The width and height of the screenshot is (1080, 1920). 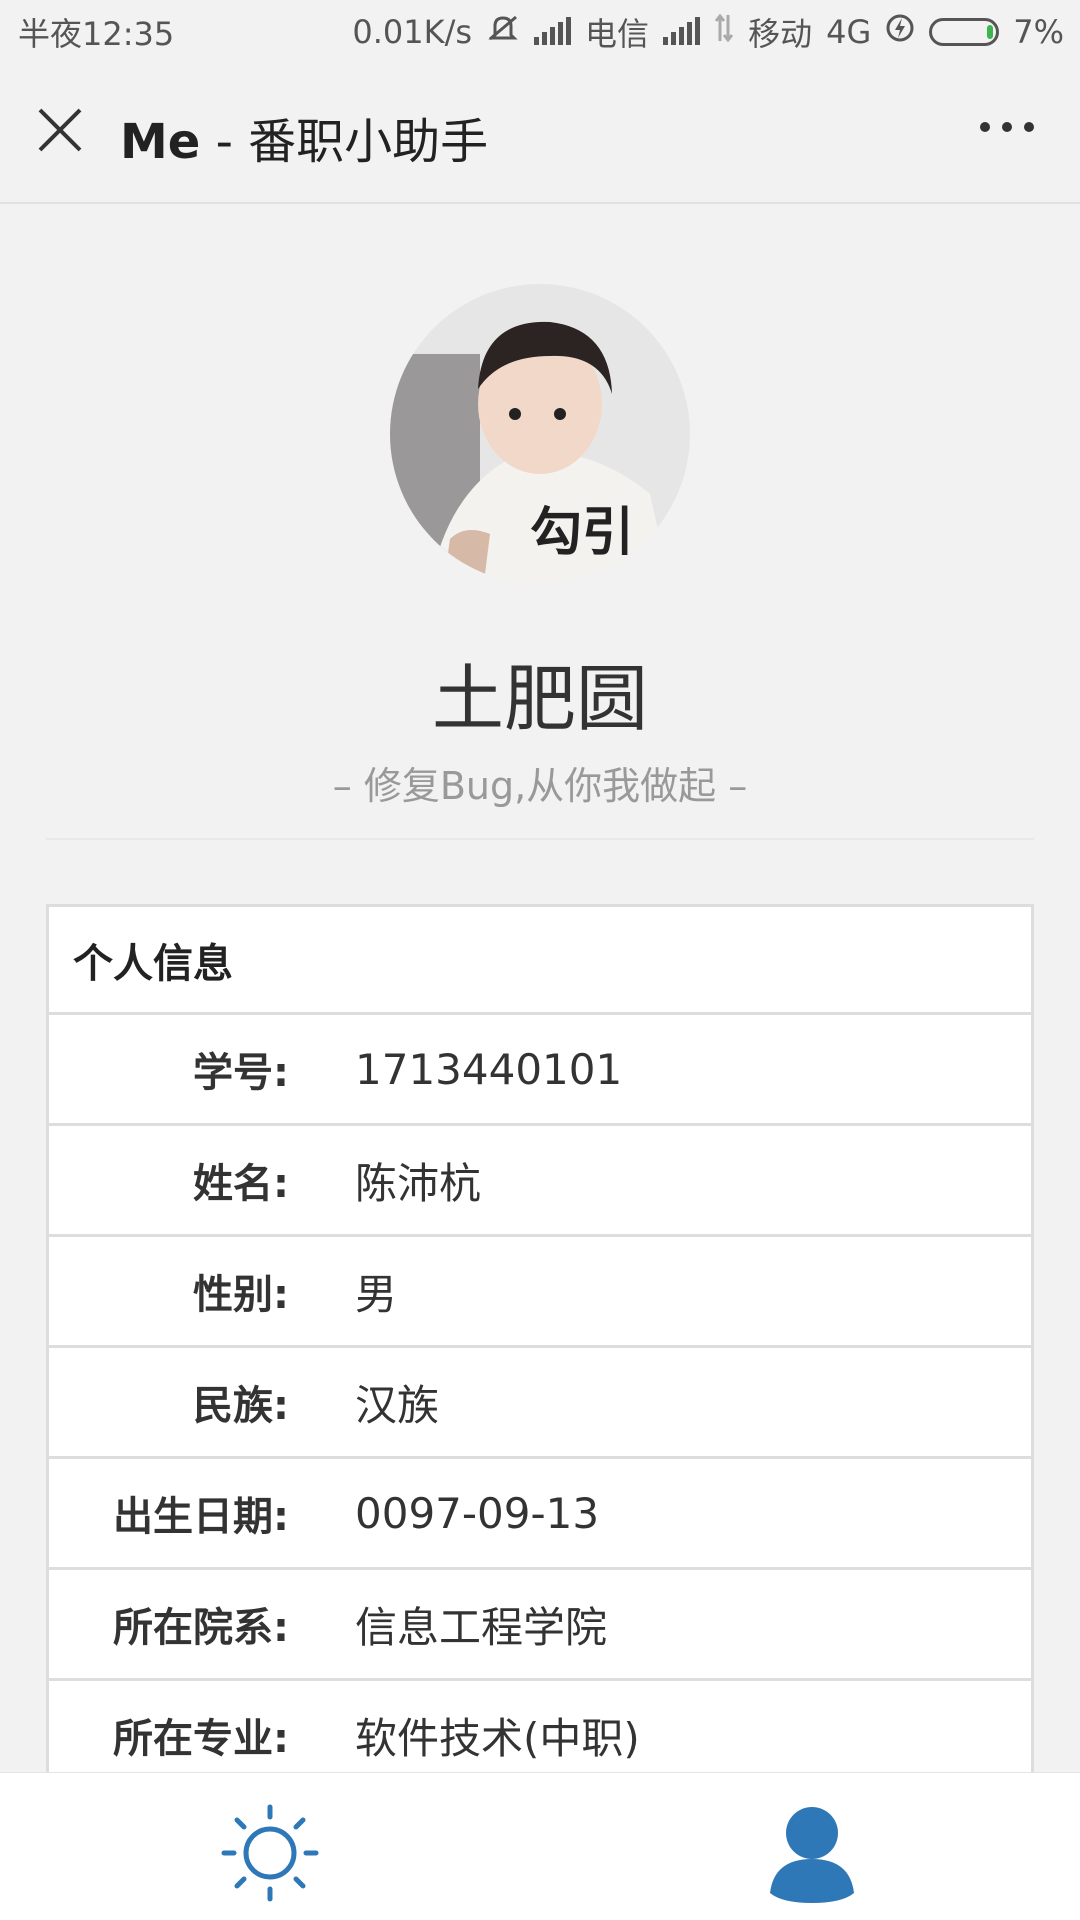 I want to click on battery-icon, so click(x=964, y=32).